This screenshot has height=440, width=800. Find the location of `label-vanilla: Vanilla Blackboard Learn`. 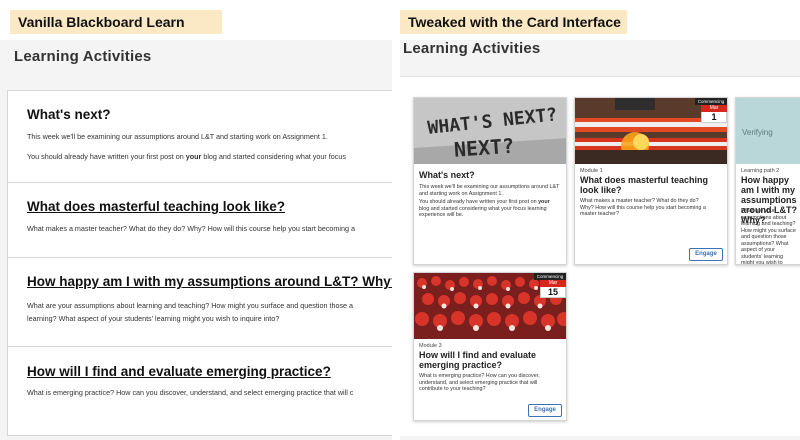

label-vanilla: Vanilla Blackboard Learn is located at coordinates (116, 22).